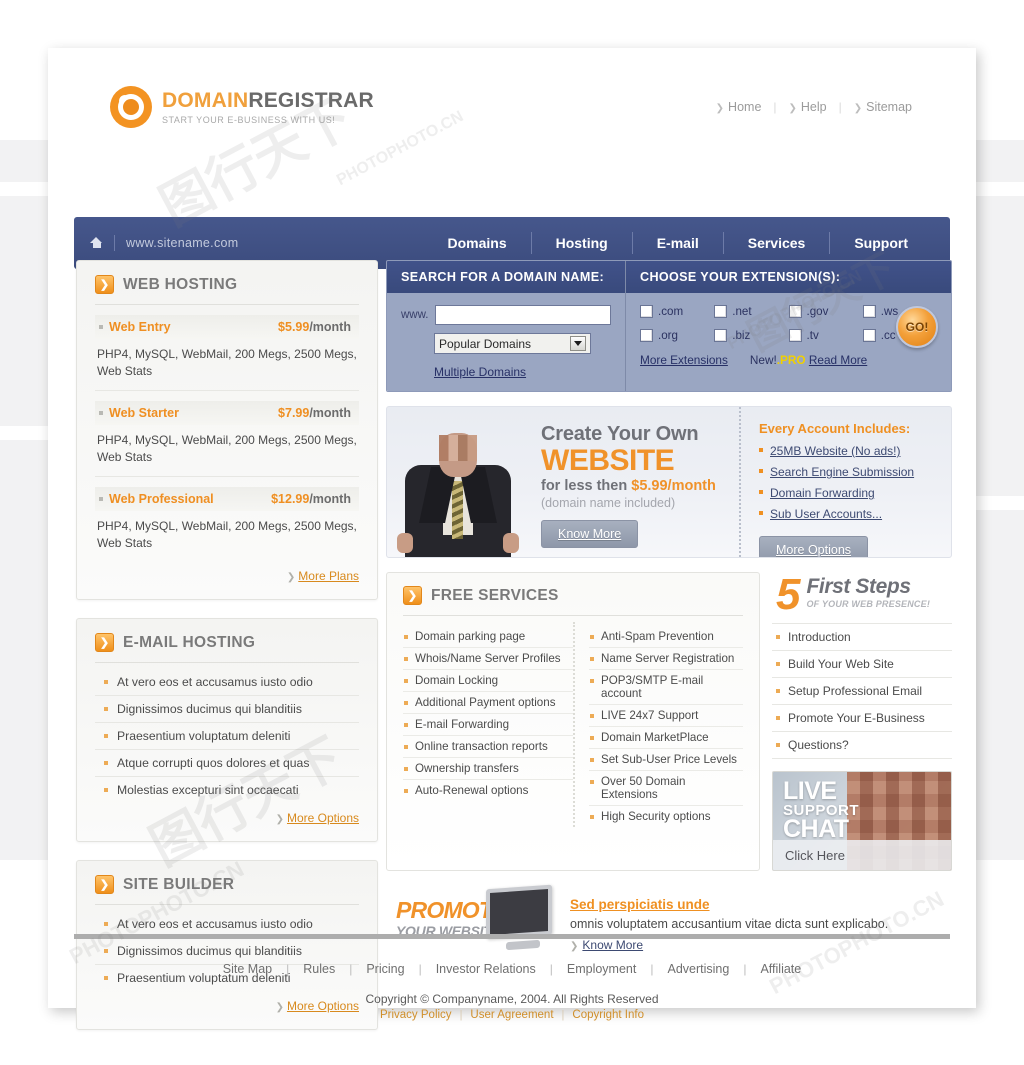 The width and height of the screenshot is (1024, 1065). Describe the element at coordinates (227, 683) in the screenshot. I see `list-item: At vero eos et accusamus iusto odio` at that location.